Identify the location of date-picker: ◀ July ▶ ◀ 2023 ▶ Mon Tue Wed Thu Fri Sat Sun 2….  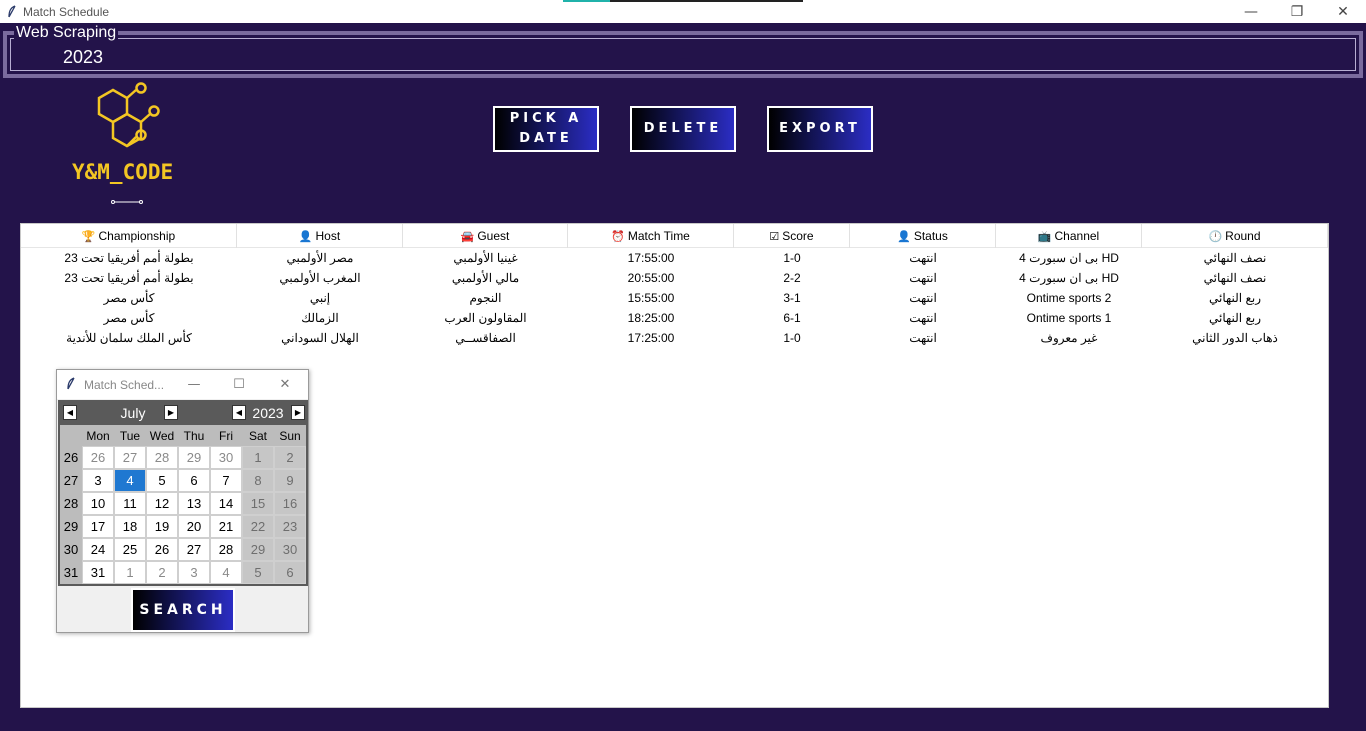
(183, 493).